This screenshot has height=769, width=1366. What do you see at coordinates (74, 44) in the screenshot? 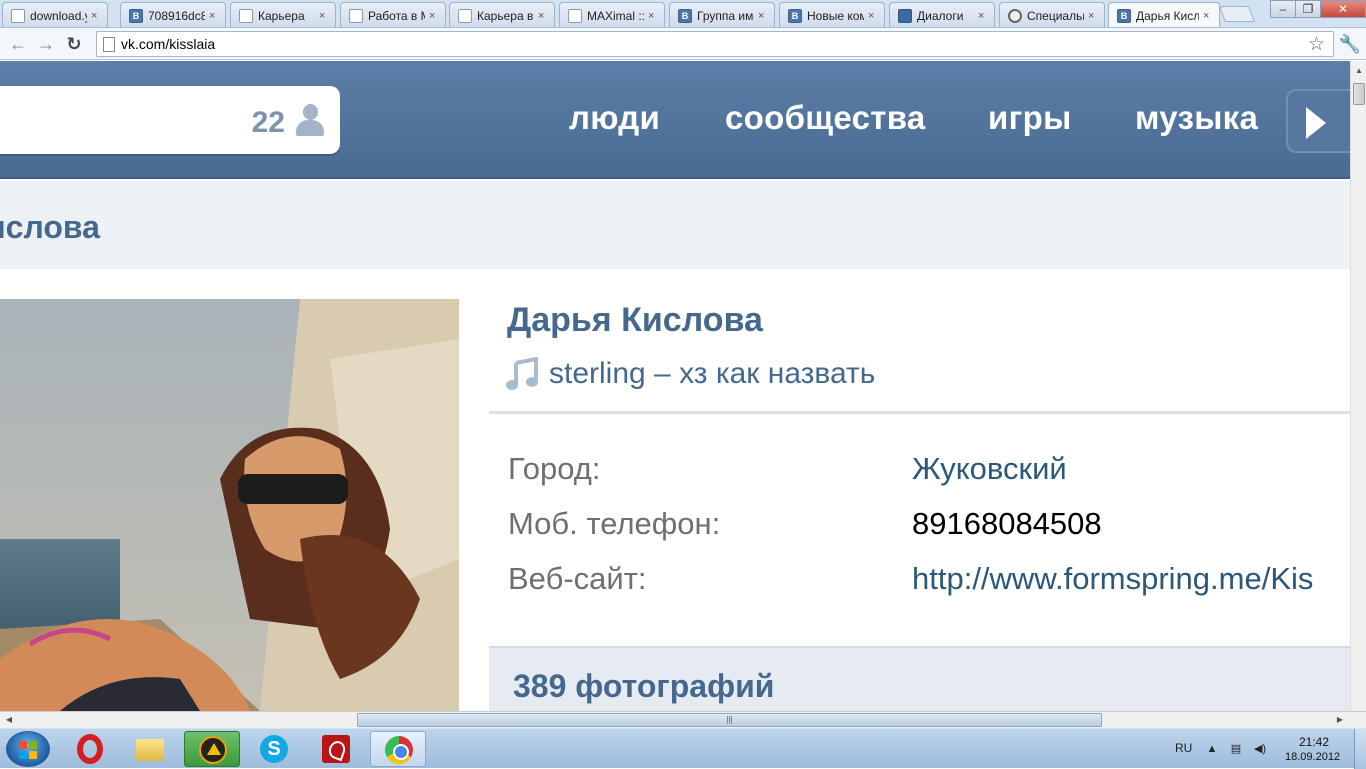
I see `reload-icon: ↻` at bounding box center [74, 44].